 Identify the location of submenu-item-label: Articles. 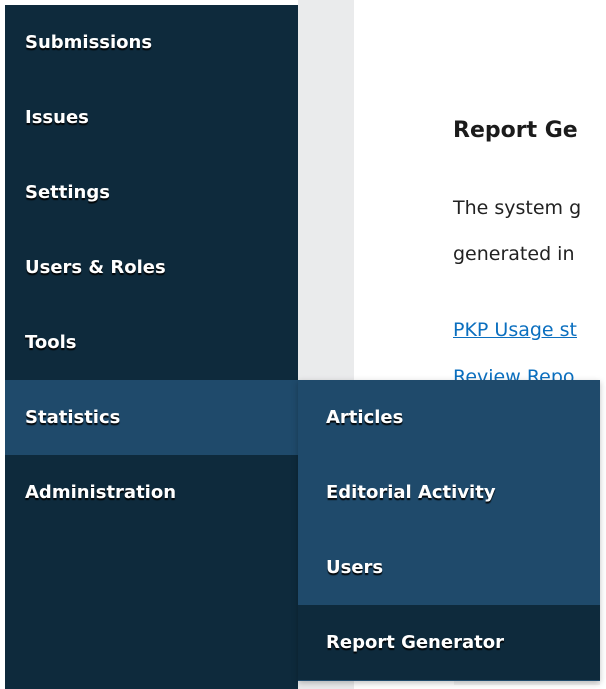
(365, 417).